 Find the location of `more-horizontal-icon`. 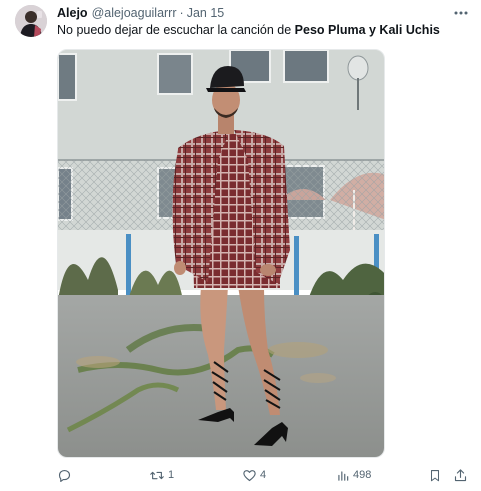

more-horizontal-icon is located at coordinates (461, 13).